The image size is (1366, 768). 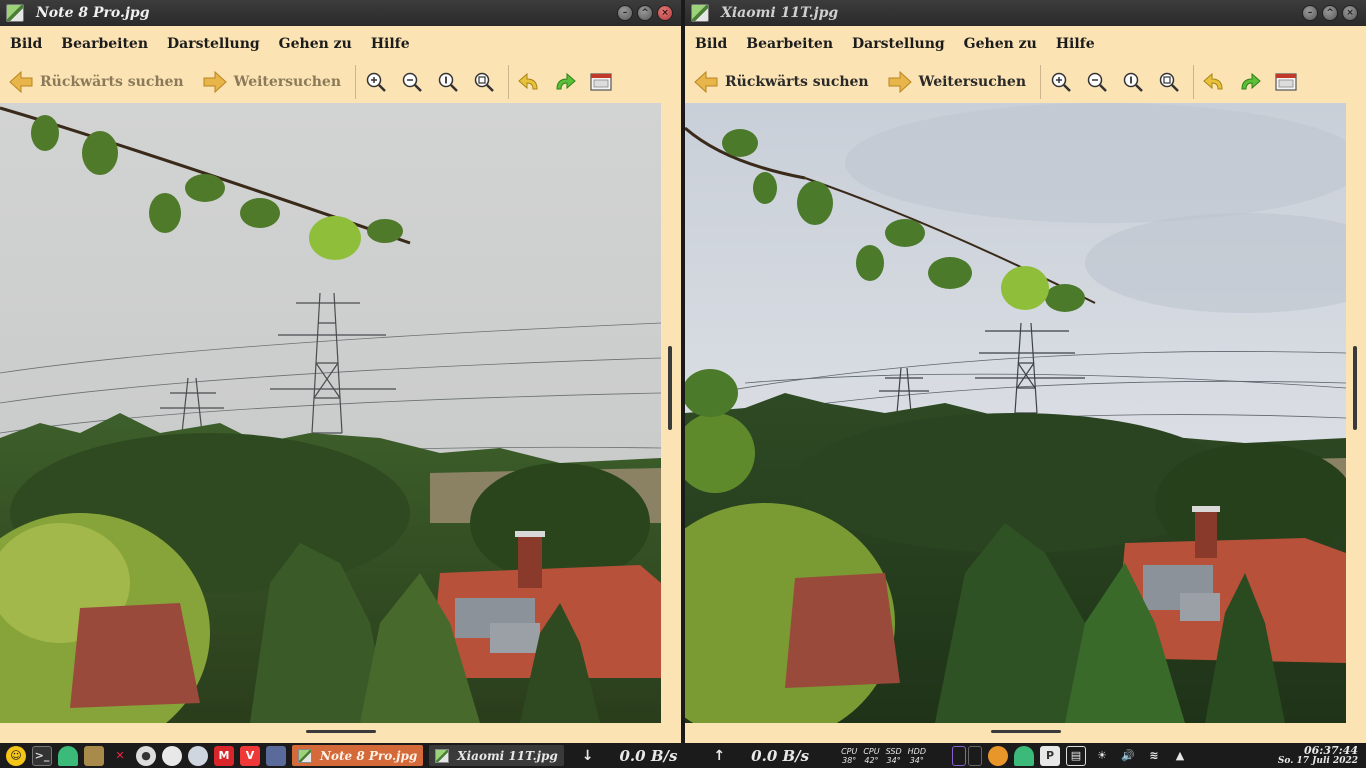 What do you see at coordinates (224, 755) in the screenshot?
I see `mail-icon: M` at bounding box center [224, 755].